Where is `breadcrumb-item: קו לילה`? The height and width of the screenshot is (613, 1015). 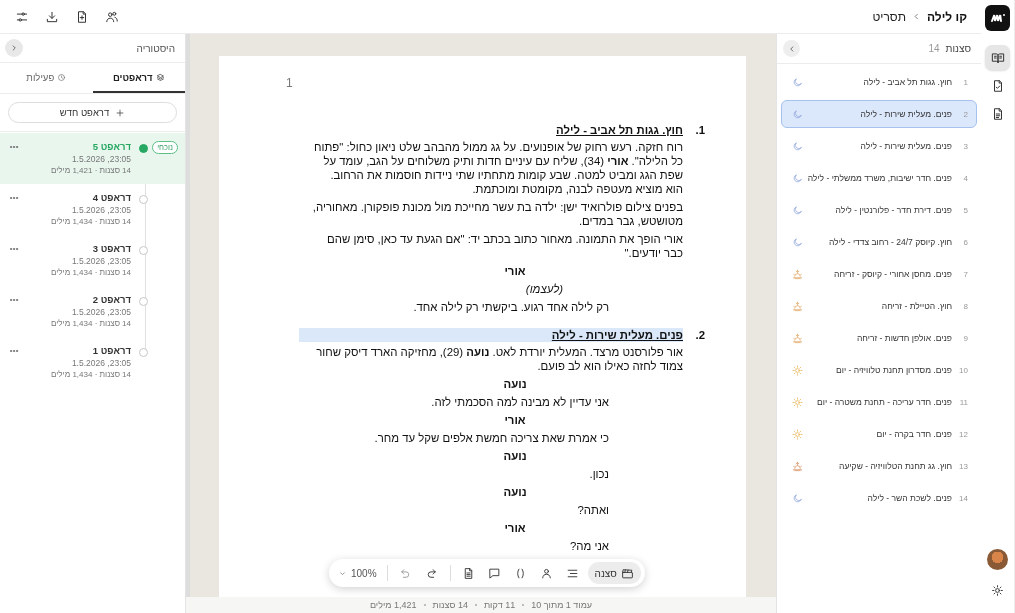 breadcrumb-item: קו לילה is located at coordinates (947, 16).